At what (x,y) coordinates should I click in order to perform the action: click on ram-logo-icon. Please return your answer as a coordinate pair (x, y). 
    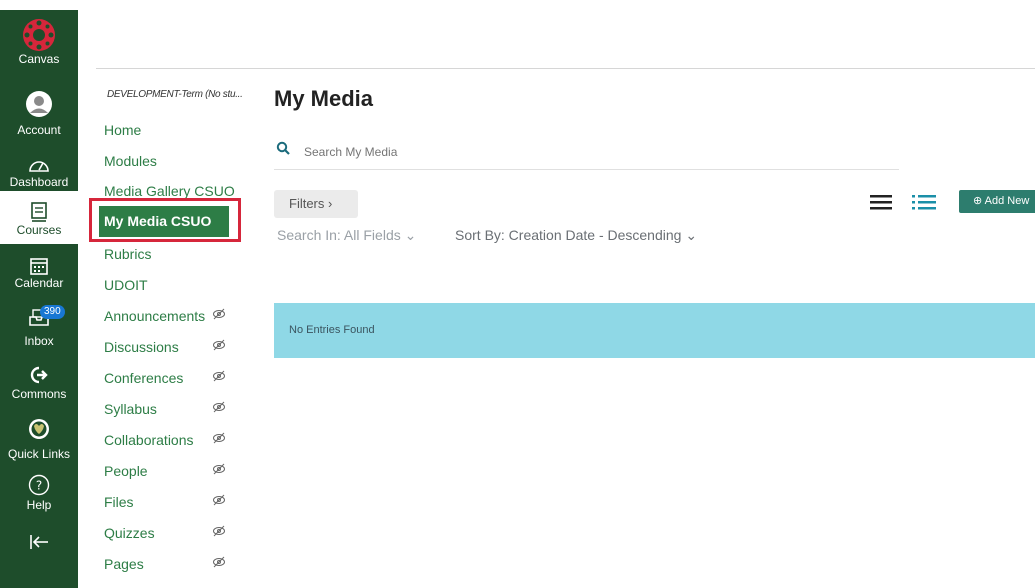
    Looking at the image, I should click on (39, 429).